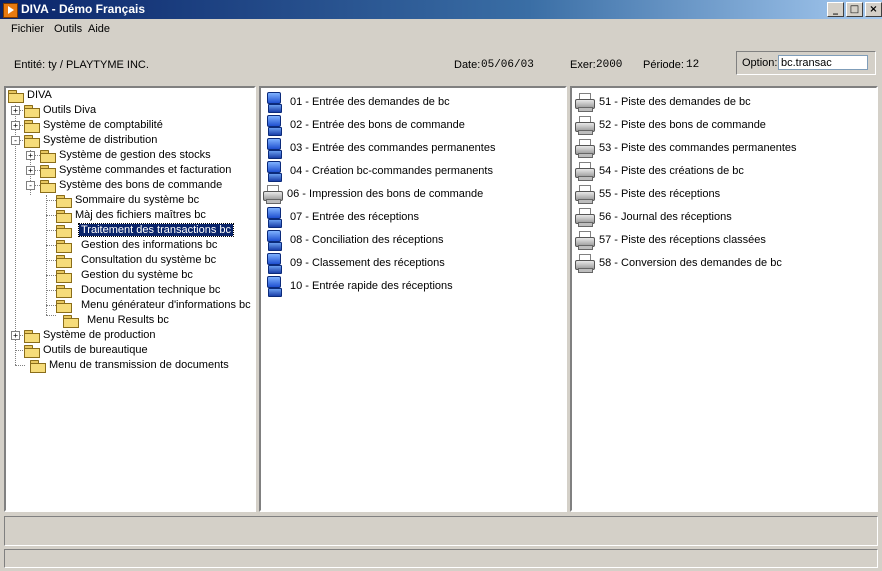 Image resolution: width=882 pixels, height=571 pixels. What do you see at coordinates (149, 245) in the screenshot?
I see `tree-item-gestion-informations: Gestion des informations bc` at bounding box center [149, 245].